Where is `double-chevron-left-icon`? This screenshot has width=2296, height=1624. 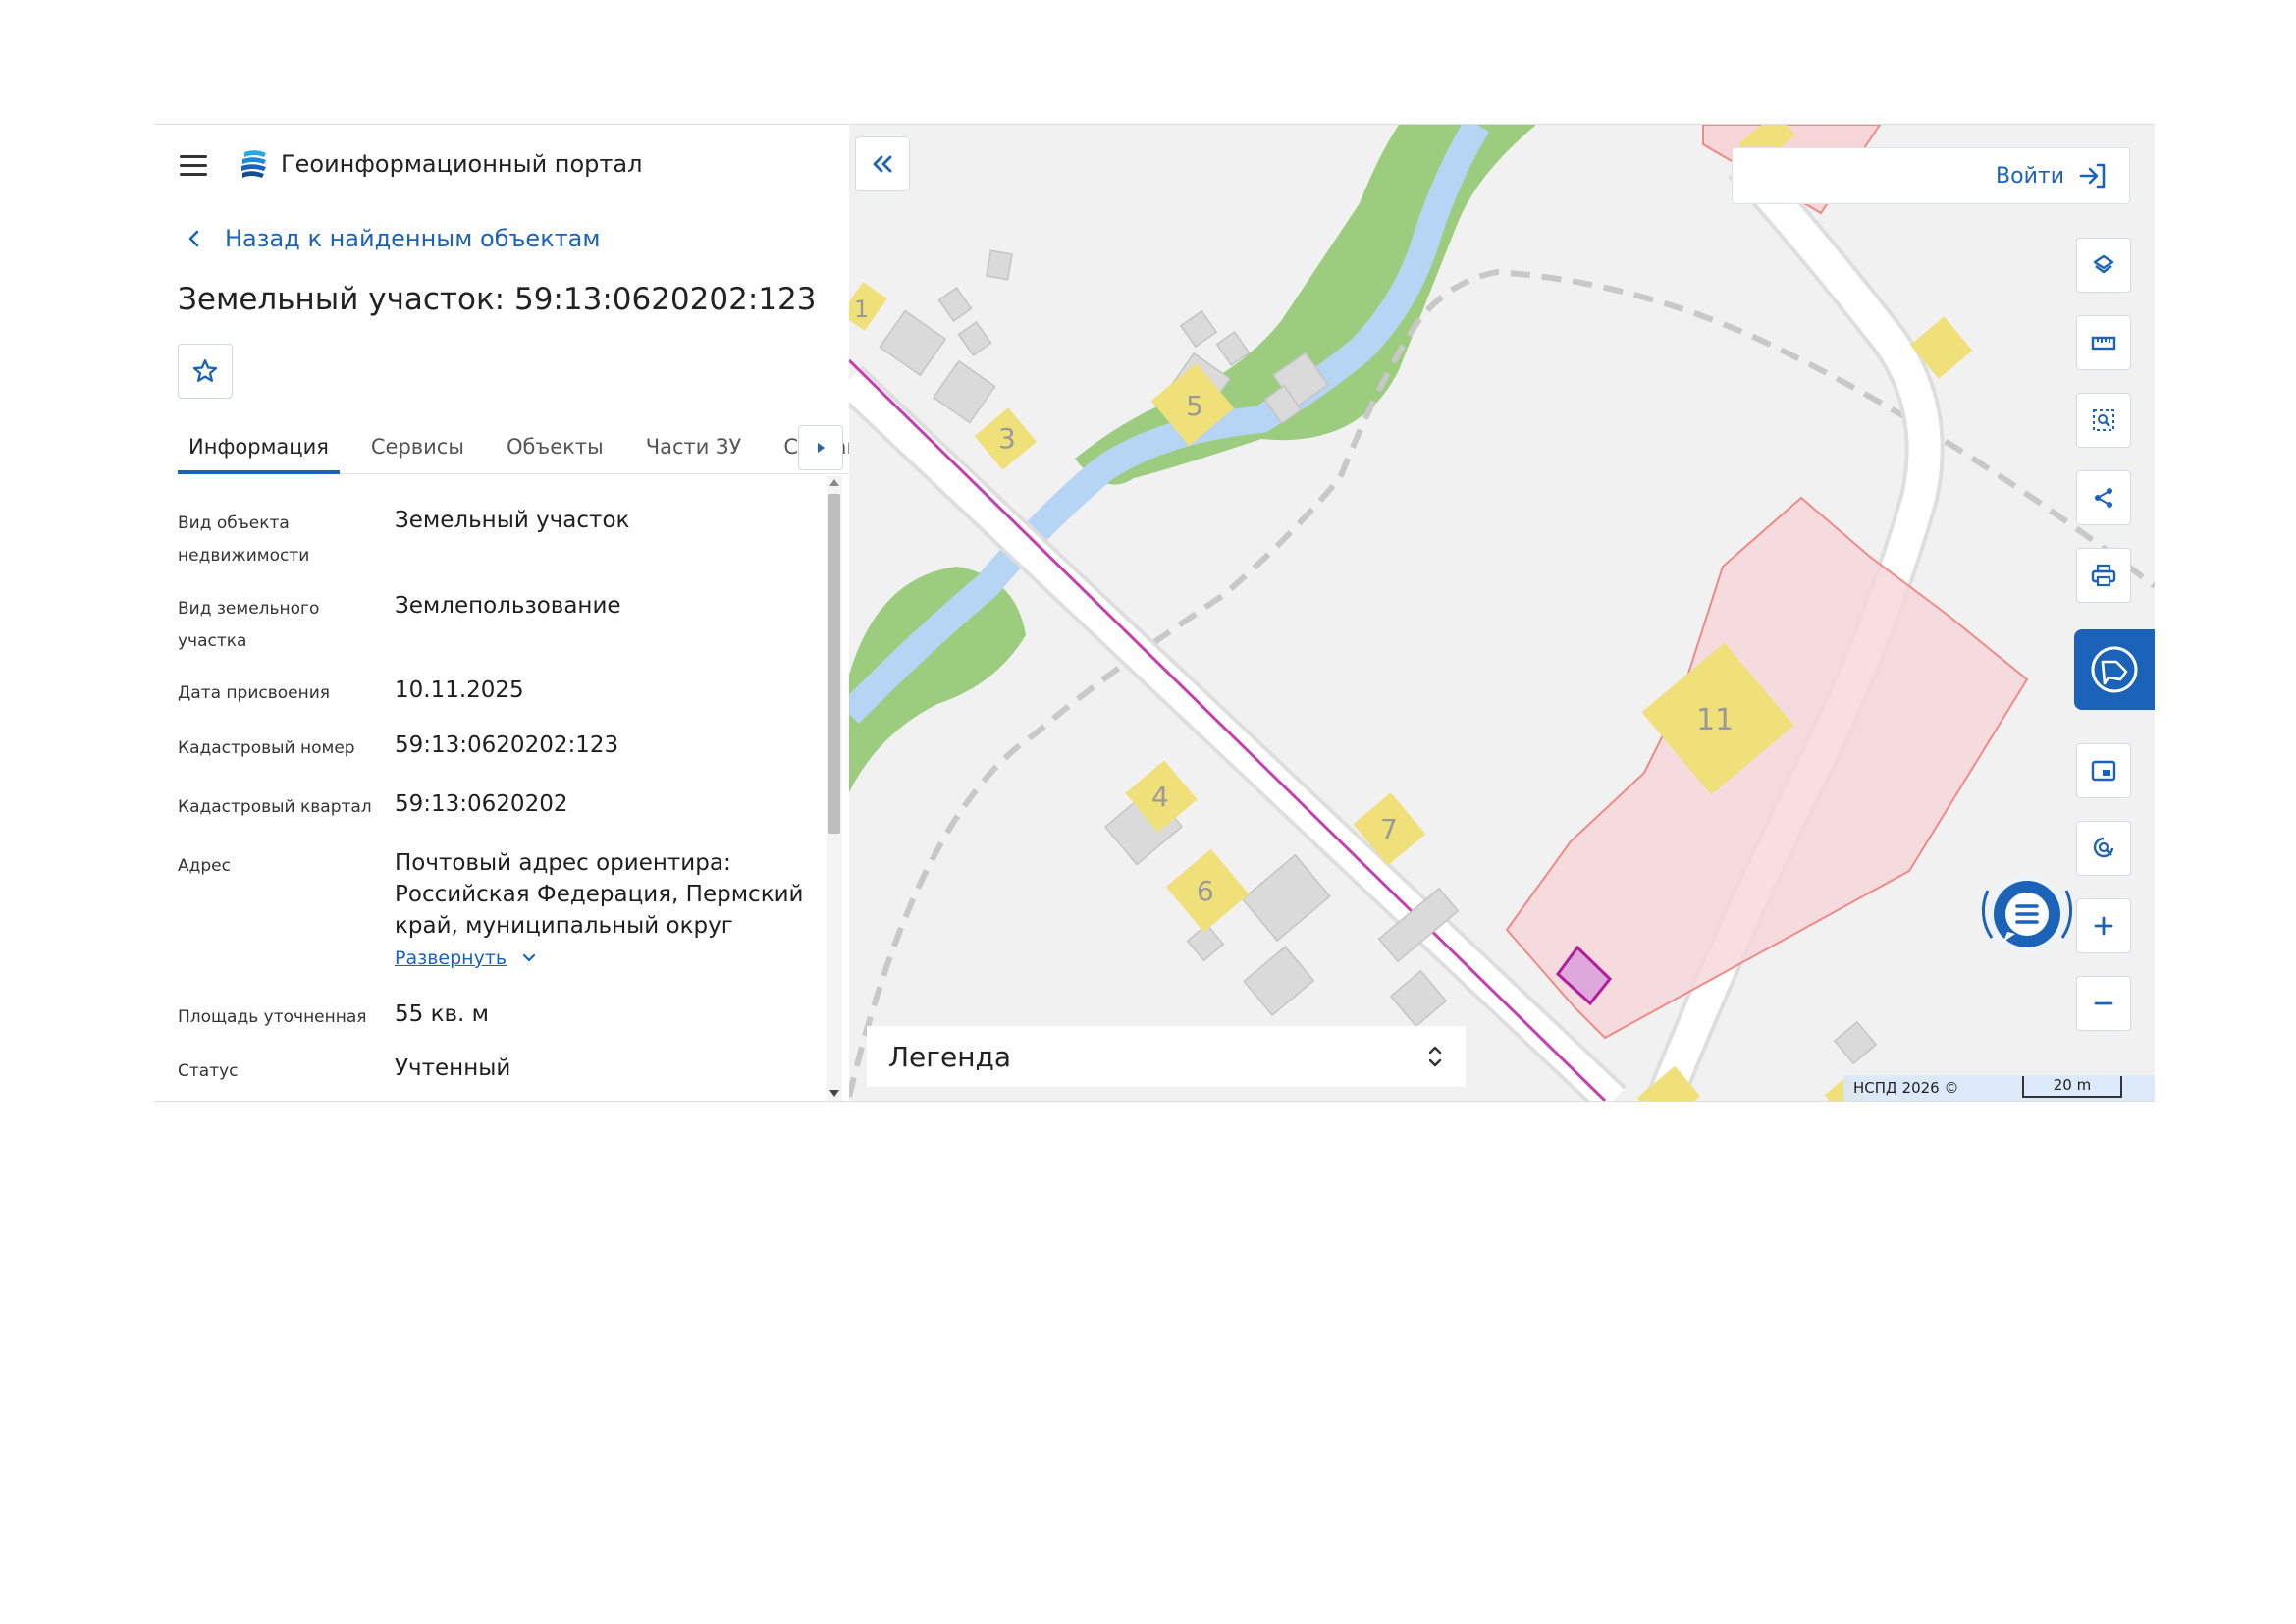 double-chevron-left-icon is located at coordinates (882, 164).